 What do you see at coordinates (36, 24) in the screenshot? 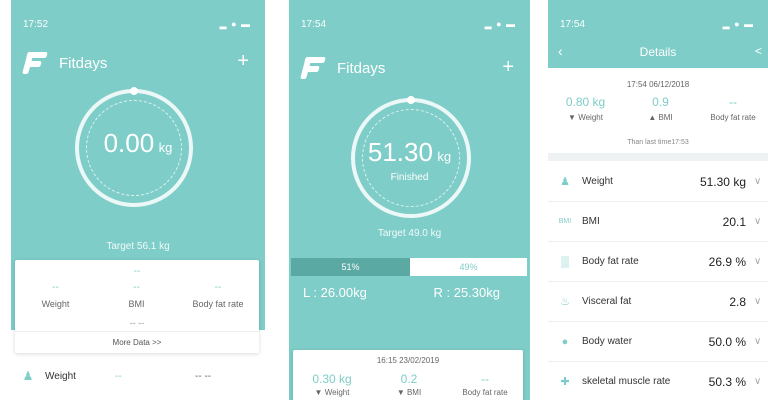
I see `status-time: 17:52` at bounding box center [36, 24].